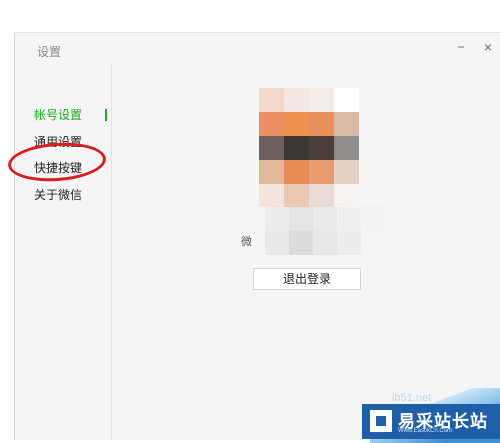 The width and height of the screenshot is (500, 443). Describe the element at coordinates (309, 148) in the screenshot. I see `avatar` at that location.